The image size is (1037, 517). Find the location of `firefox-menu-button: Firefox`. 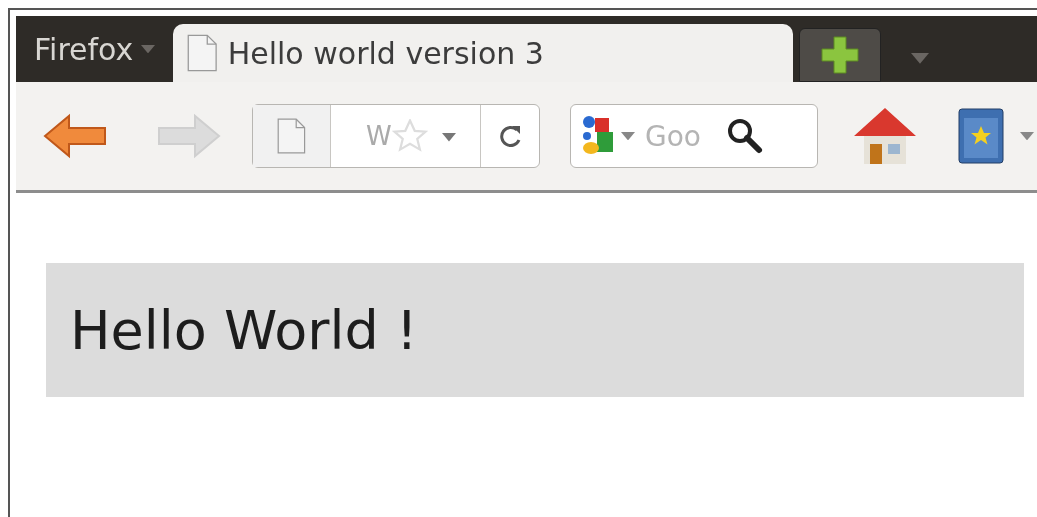

firefox-menu-button: Firefox is located at coordinates (101, 49).